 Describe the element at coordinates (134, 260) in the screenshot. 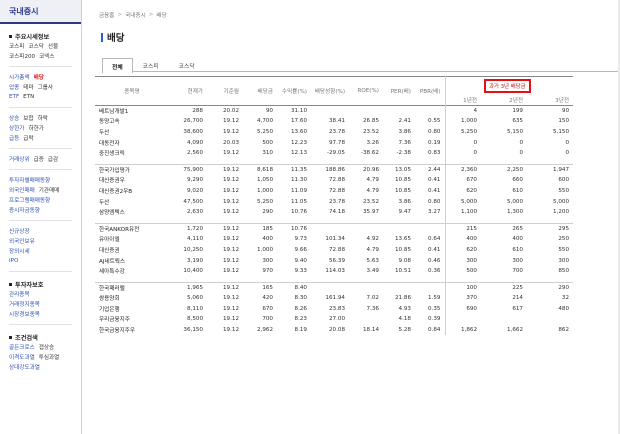

I see `stock-name-link: AJ네트웍스` at that location.